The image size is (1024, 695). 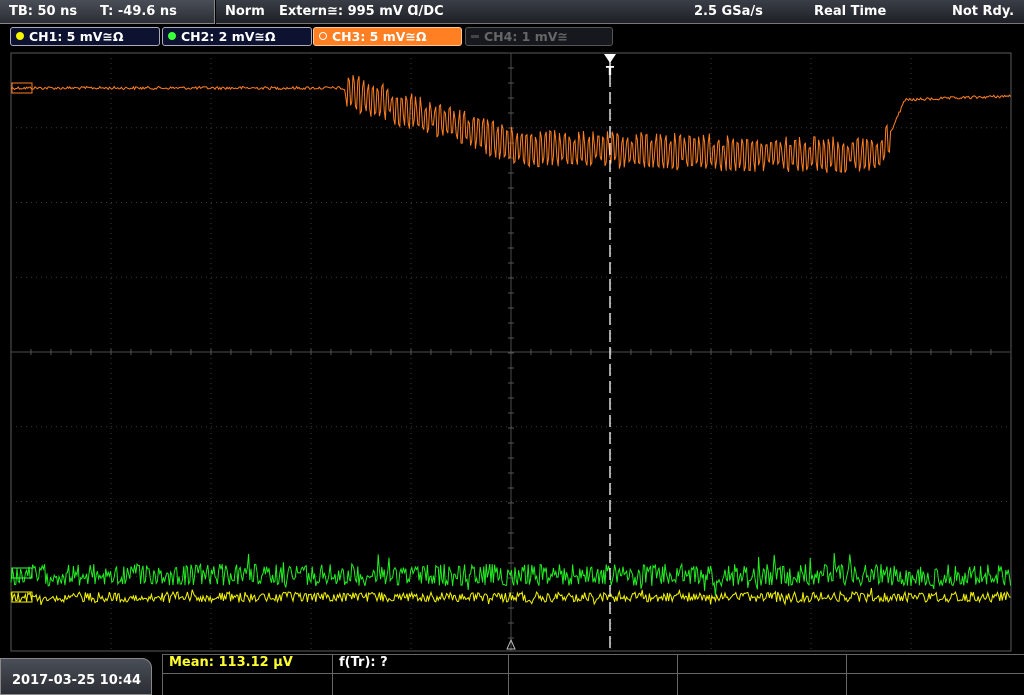 I want to click on timebase-label: TB: 50 ns, so click(x=43, y=11).